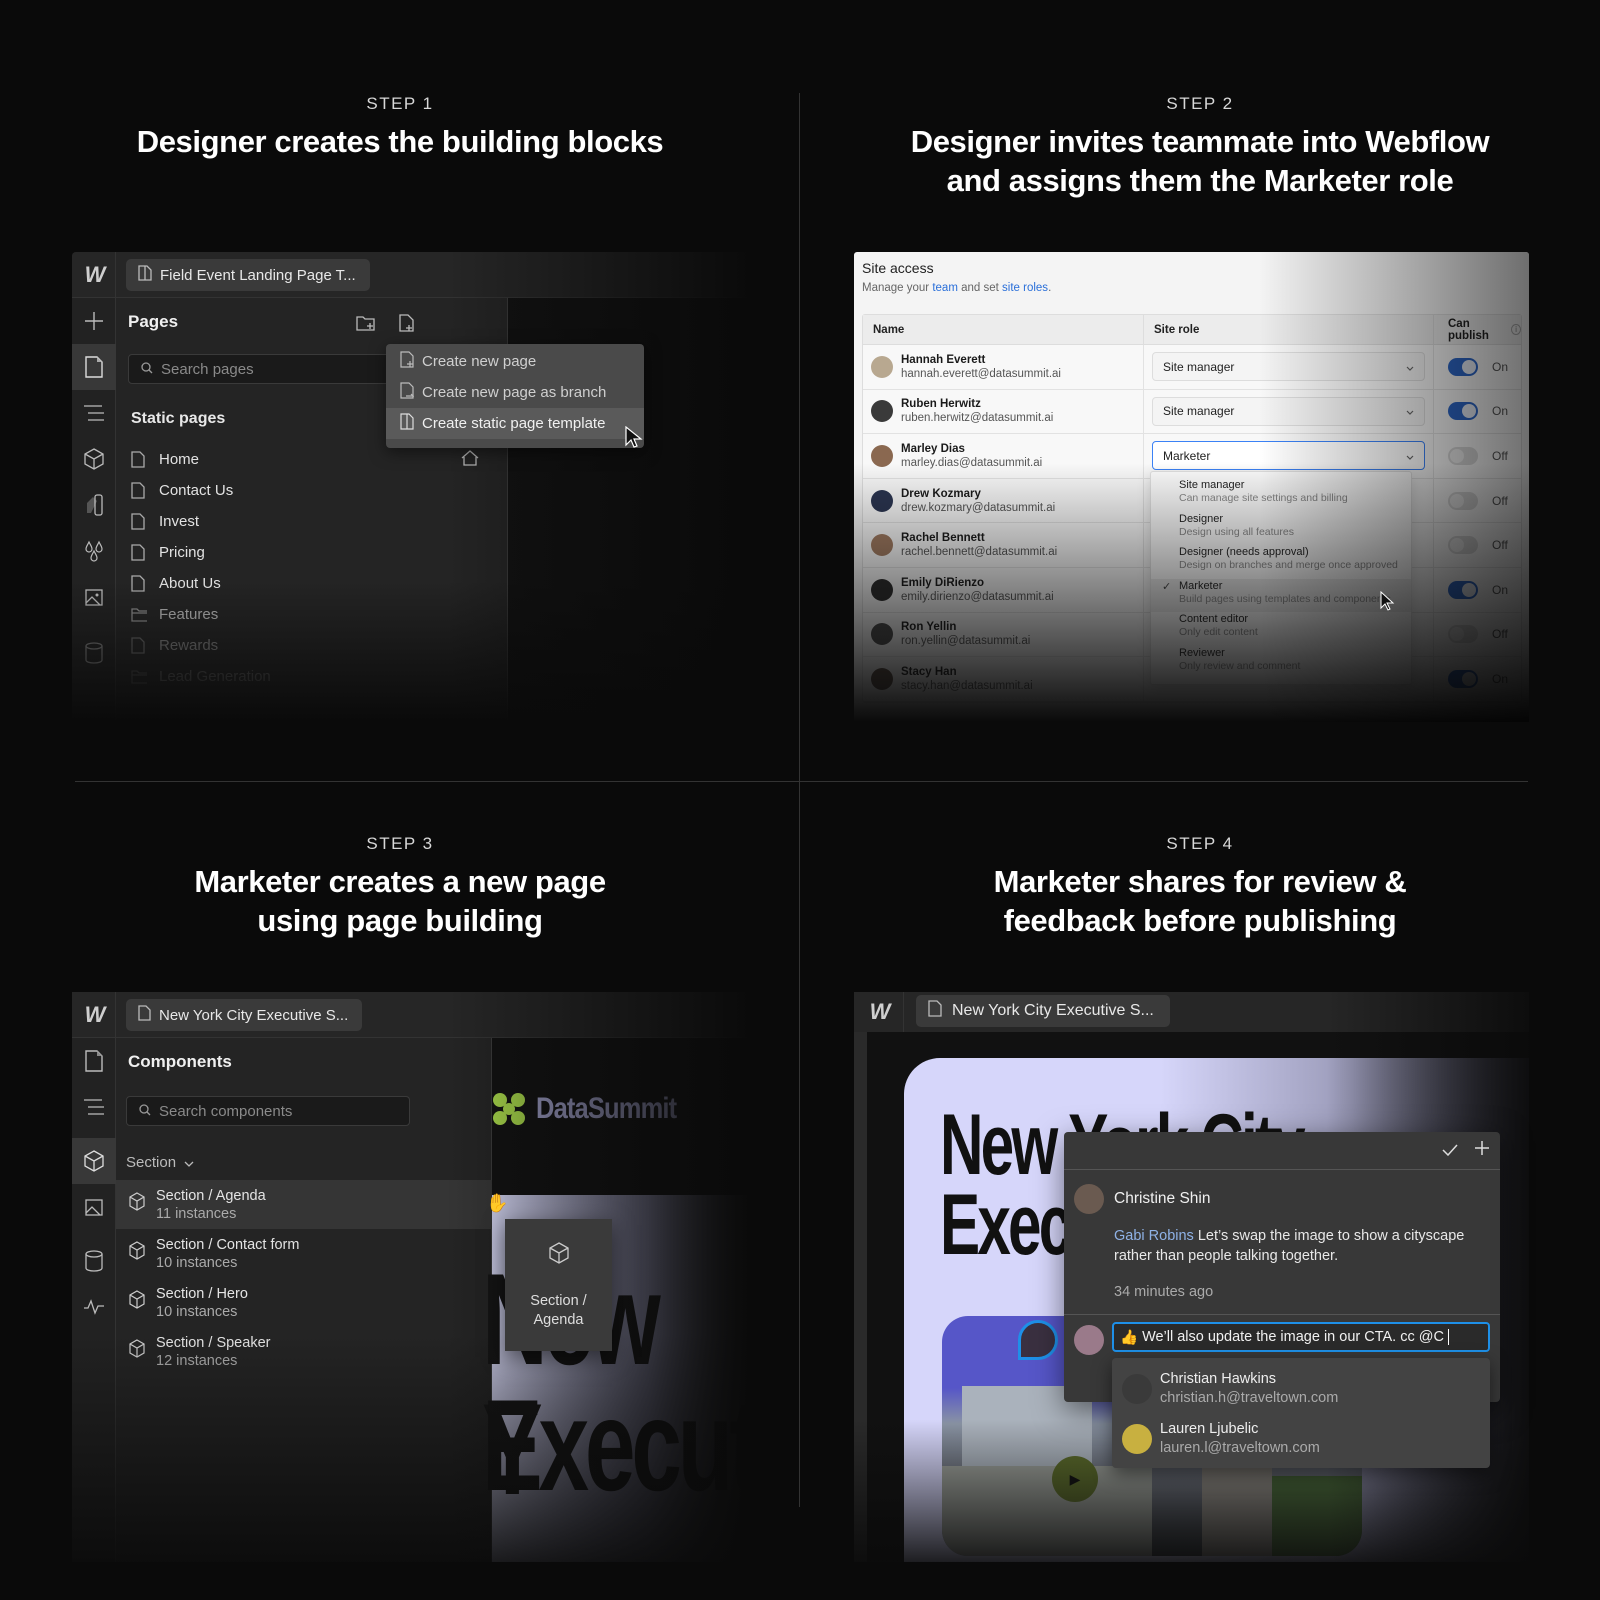 This screenshot has height=1600, width=1600. What do you see at coordinates (1500, 545) in the screenshot?
I see `toggle-state-label: Off` at bounding box center [1500, 545].